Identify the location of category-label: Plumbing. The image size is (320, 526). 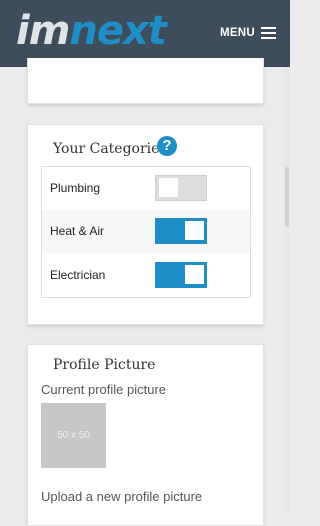
(75, 188).